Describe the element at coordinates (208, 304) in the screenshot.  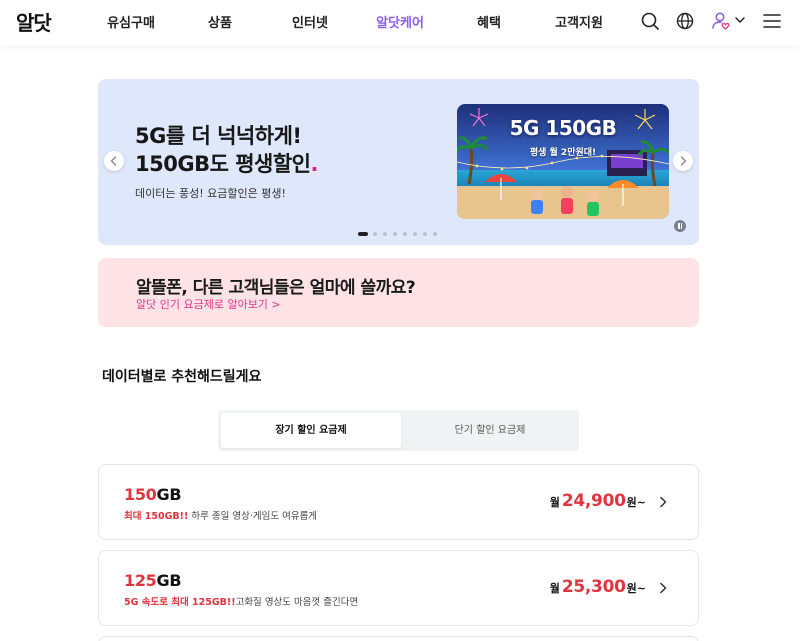
I see `promo-link: 알닷 인기 요금제로 알아보기 >` at that location.